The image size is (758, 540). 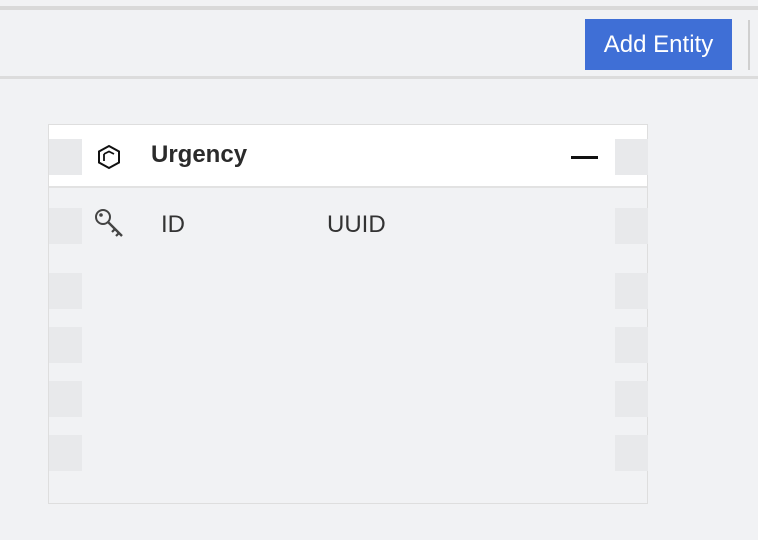 I want to click on cube-icon, so click(x=109, y=157).